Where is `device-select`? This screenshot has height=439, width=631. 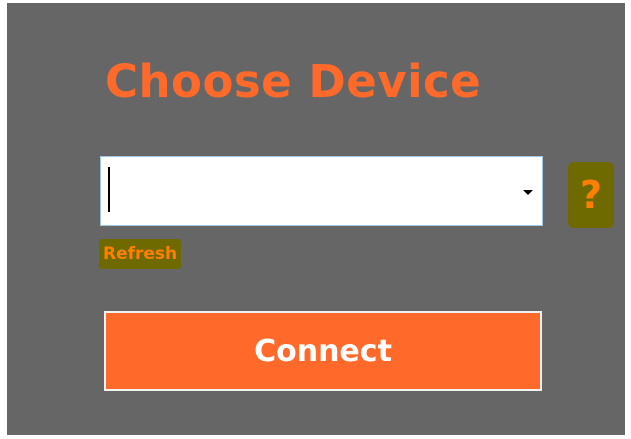
device-select is located at coordinates (321, 191).